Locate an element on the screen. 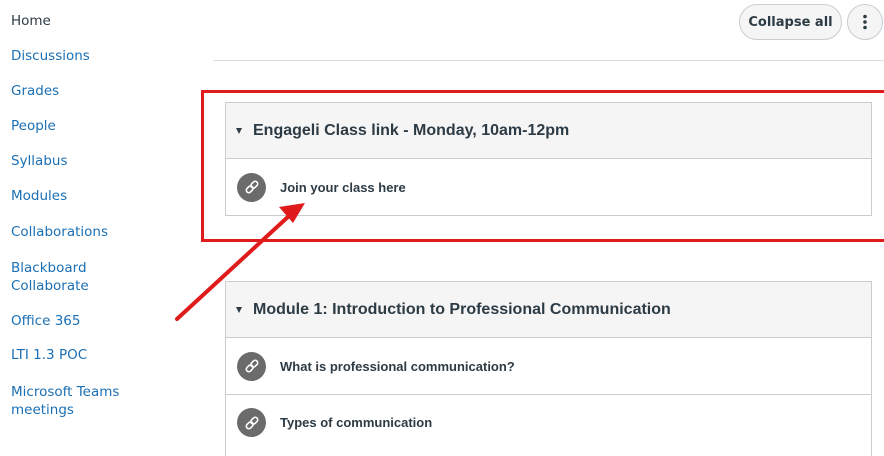 This screenshot has width=884, height=456. nav-microsoft-teams-meetings: Microsoft Teams meetings is located at coordinates (71, 401).